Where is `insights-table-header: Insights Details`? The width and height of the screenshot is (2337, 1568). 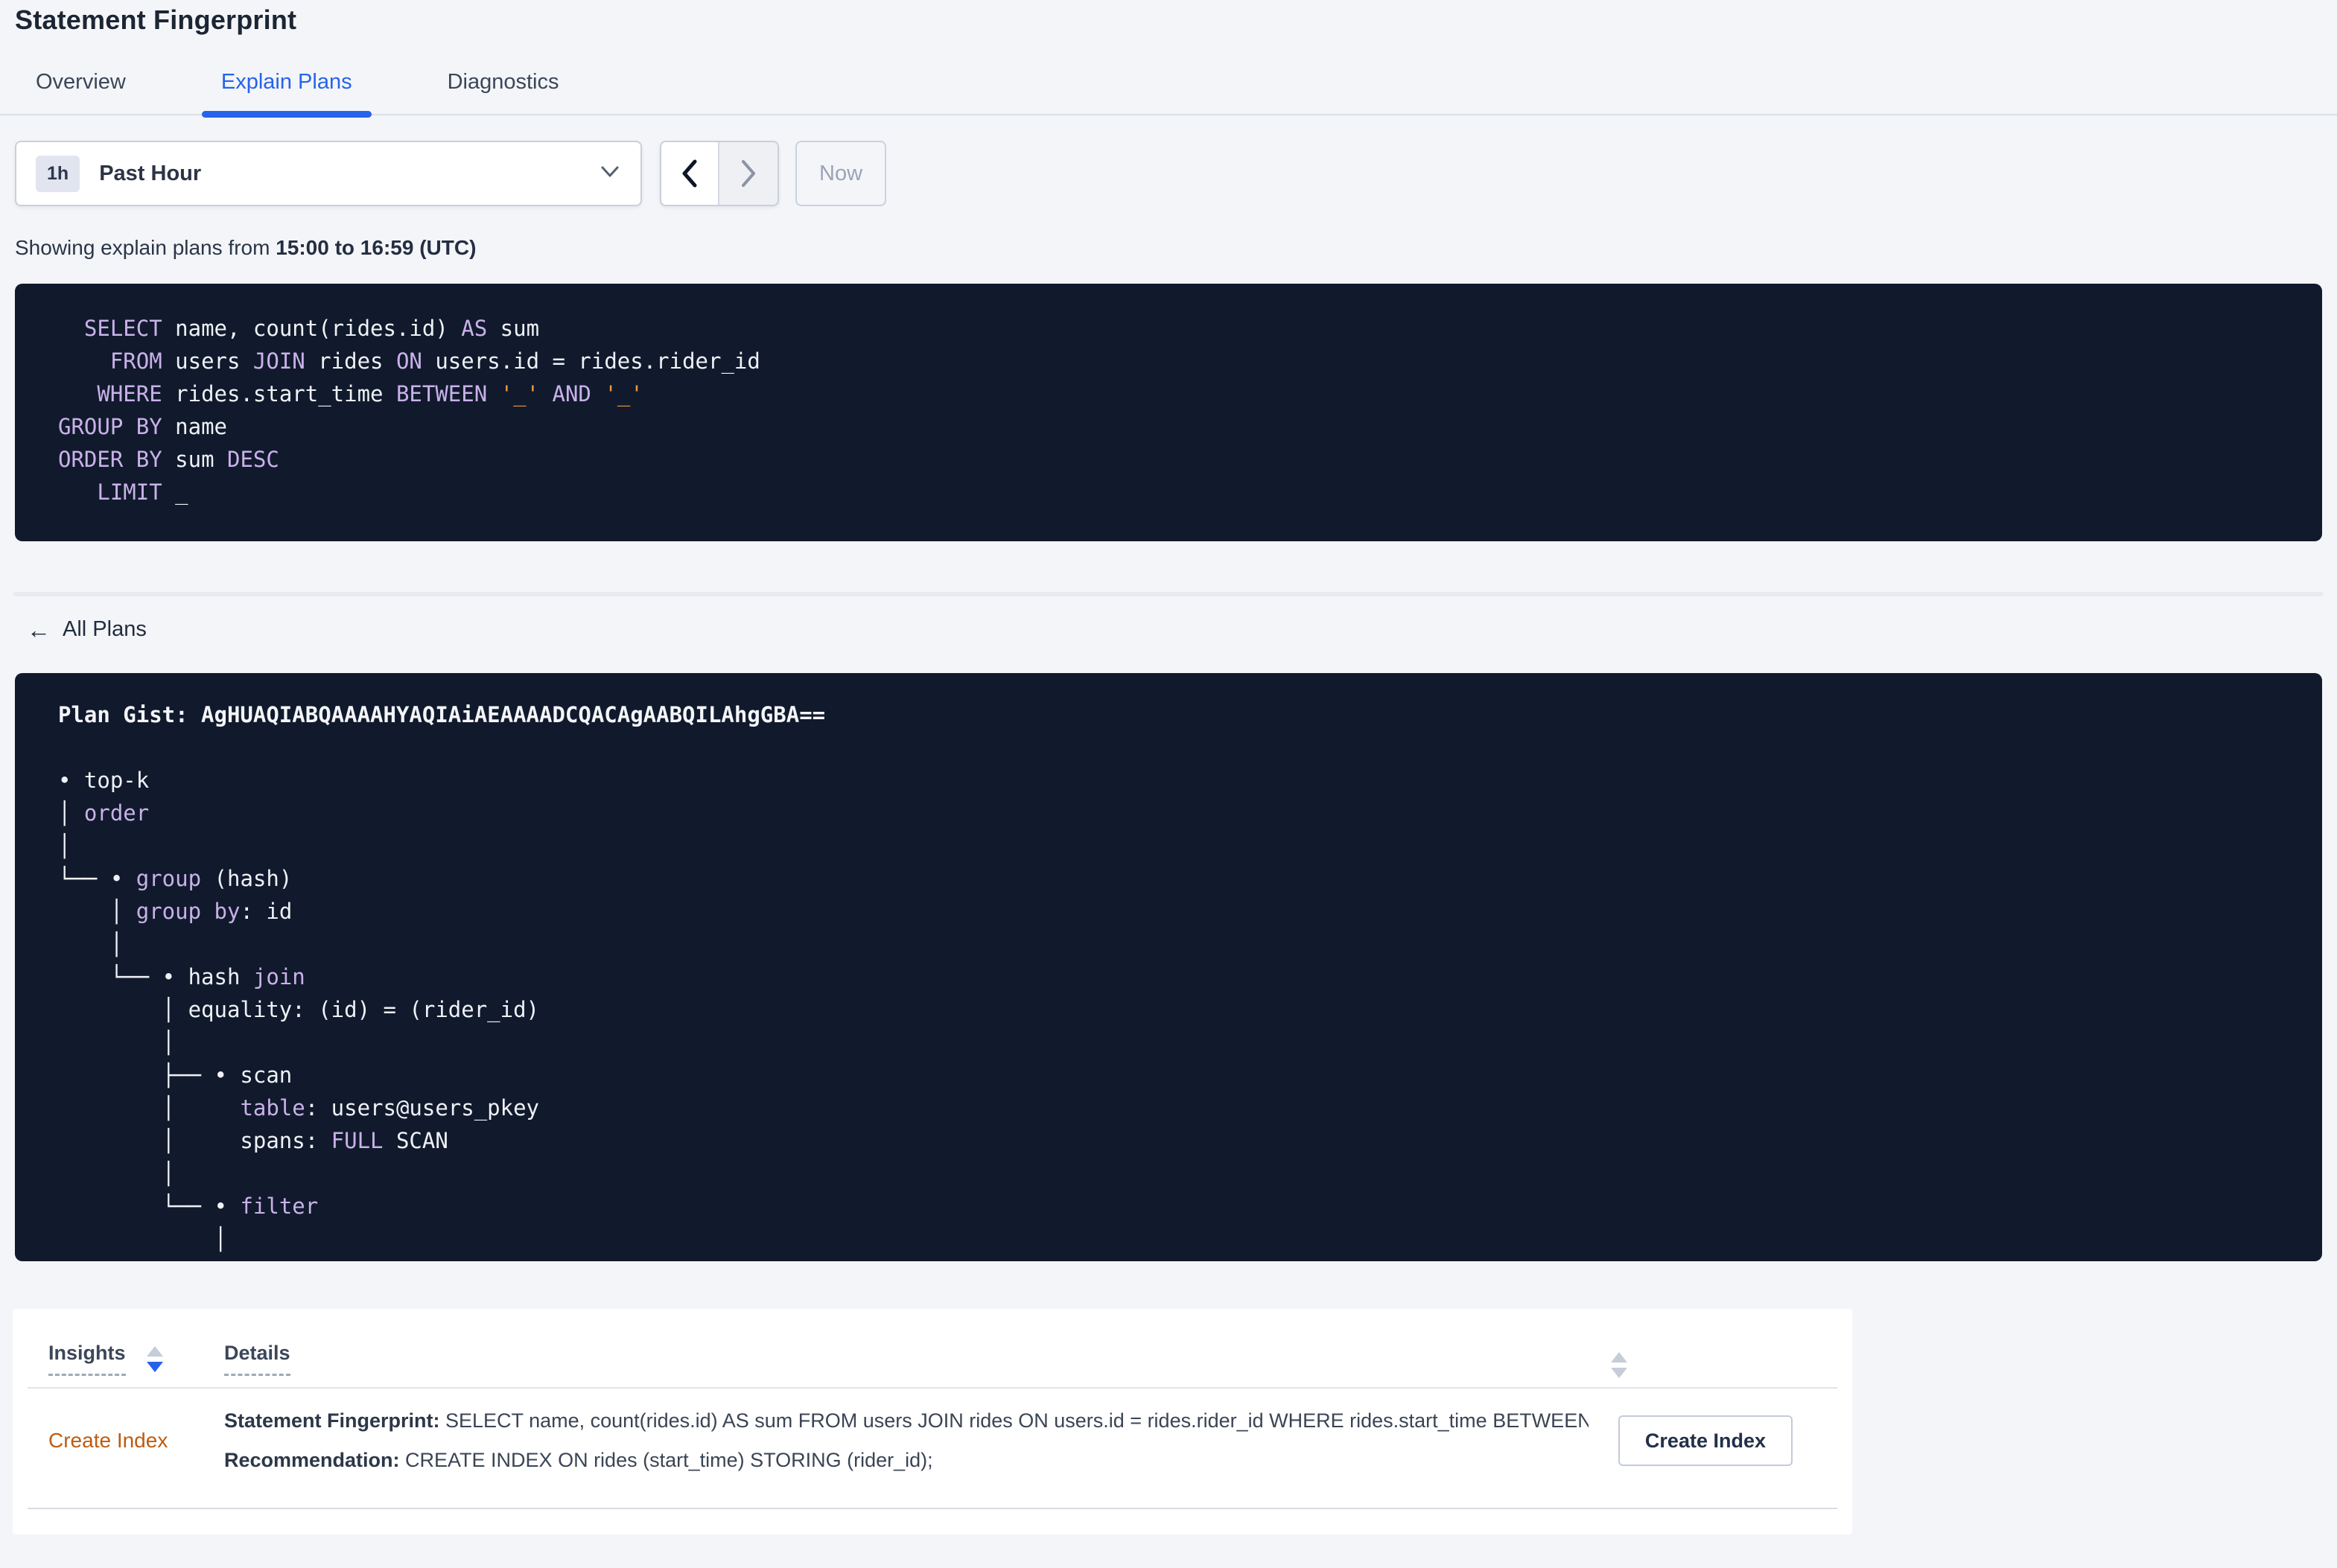
insights-table-header: Insights Details is located at coordinates (932, 1343).